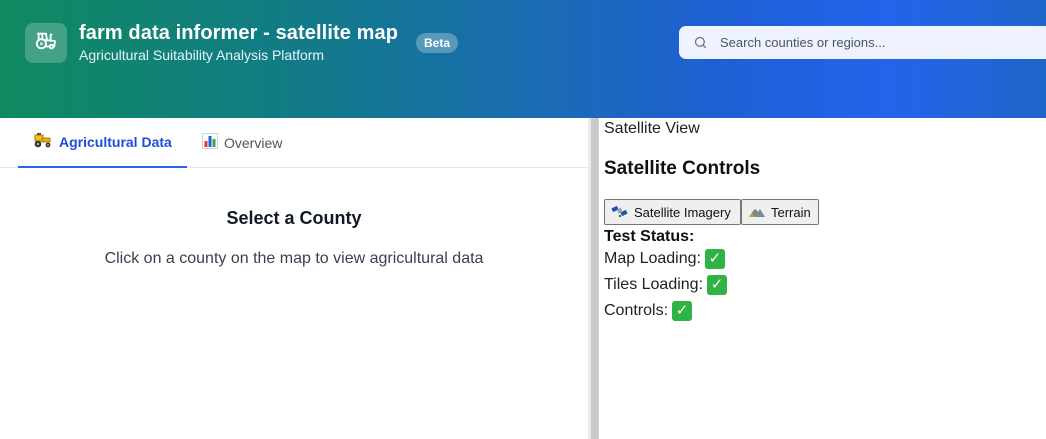 This screenshot has width=1046, height=439. I want to click on search-box, so click(862, 42).